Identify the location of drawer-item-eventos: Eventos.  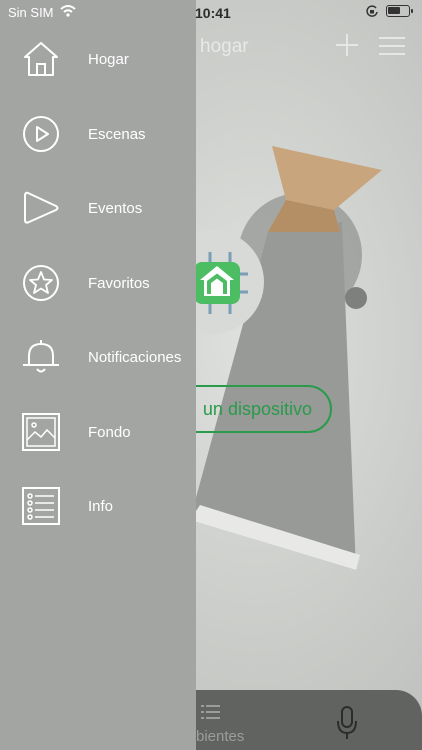
(98, 208).